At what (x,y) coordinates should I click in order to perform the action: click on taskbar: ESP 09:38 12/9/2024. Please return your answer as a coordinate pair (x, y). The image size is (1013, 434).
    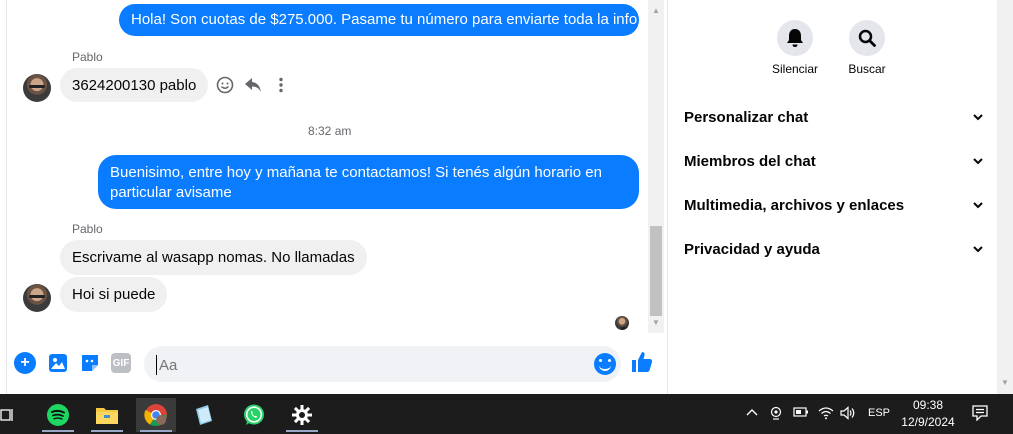
    Looking at the image, I should click on (506, 414).